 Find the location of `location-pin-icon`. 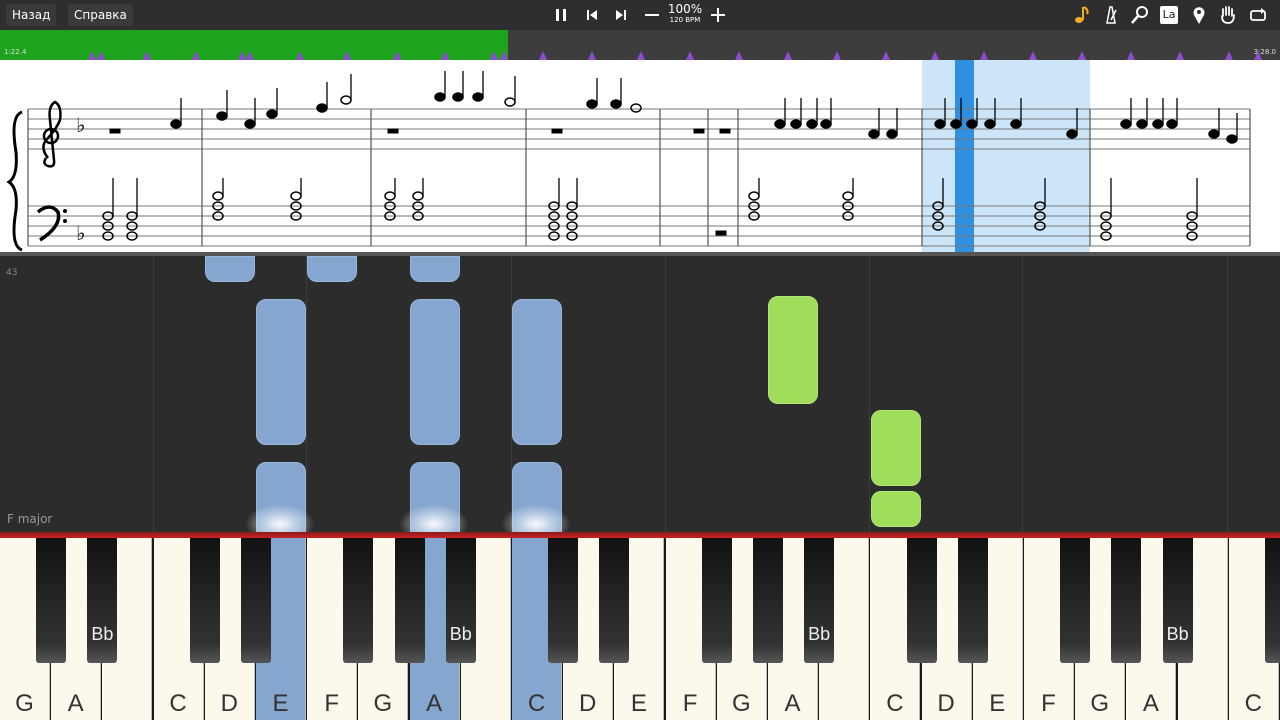

location-pin-icon is located at coordinates (1199, 15).